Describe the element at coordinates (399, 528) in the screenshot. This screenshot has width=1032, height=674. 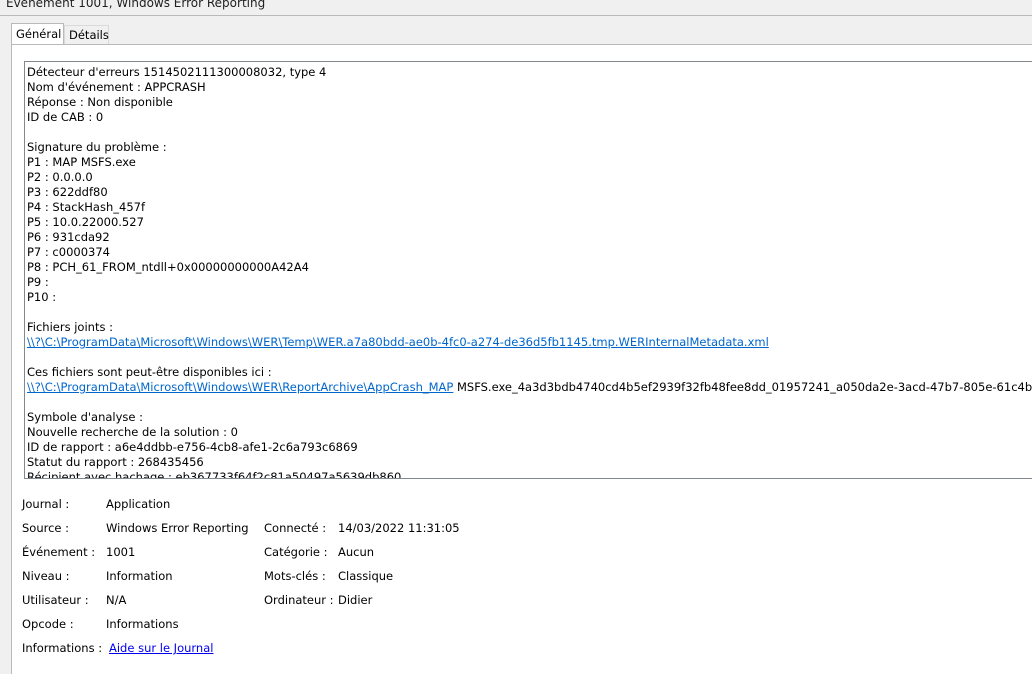
I see `connected-value: 14/03/2022 11:31:05` at that location.